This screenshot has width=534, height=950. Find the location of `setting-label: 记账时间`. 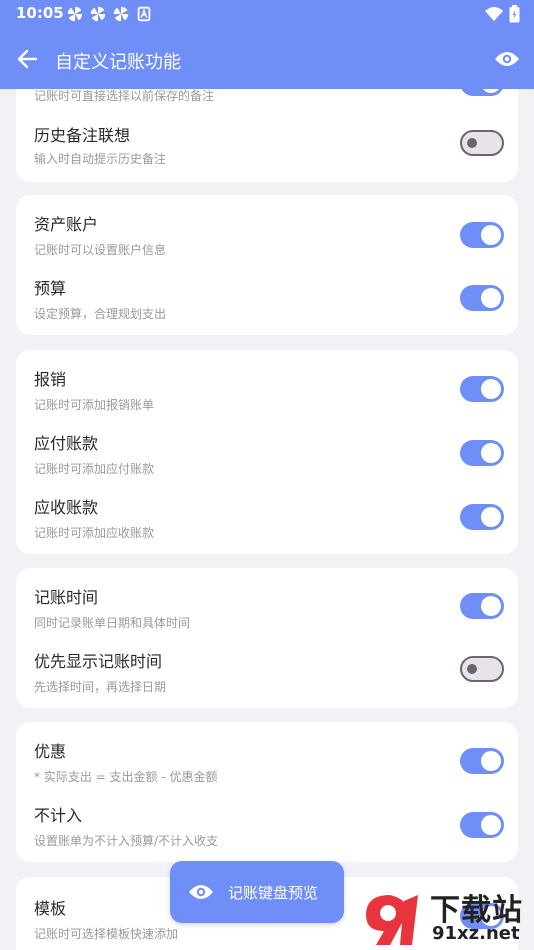

setting-label: 记账时间 is located at coordinates (66, 597).